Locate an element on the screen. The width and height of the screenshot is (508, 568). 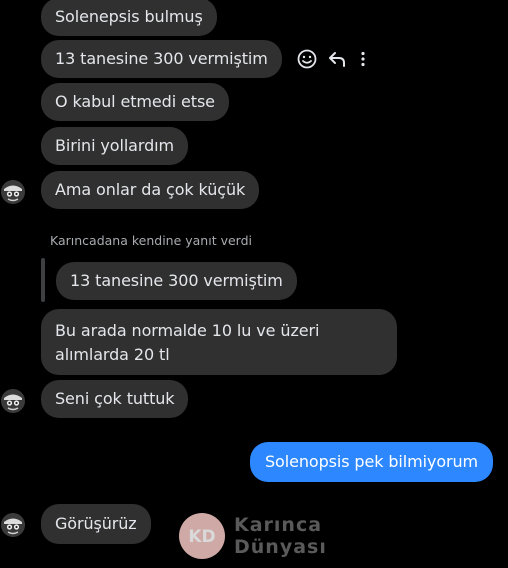
message-text: Seni çok tuttuk is located at coordinates (115, 398).